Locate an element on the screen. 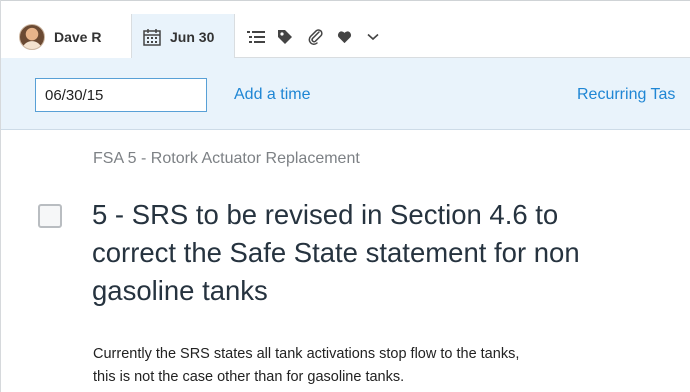  due-date-input is located at coordinates (121, 95).